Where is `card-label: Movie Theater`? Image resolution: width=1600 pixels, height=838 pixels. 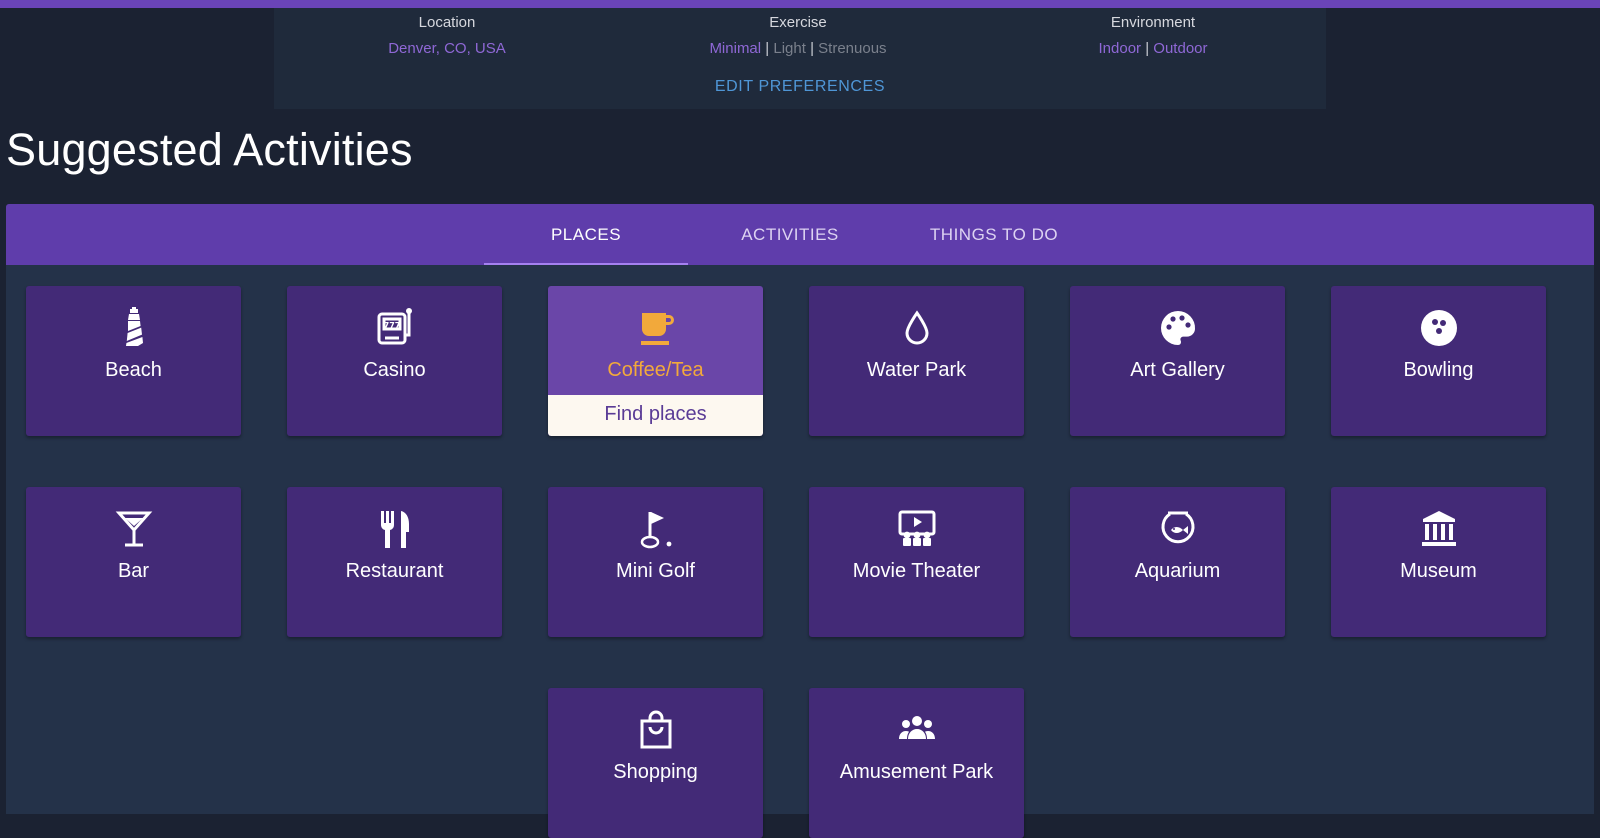 card-label: Movie Theater is located at coordinates (916, 571).